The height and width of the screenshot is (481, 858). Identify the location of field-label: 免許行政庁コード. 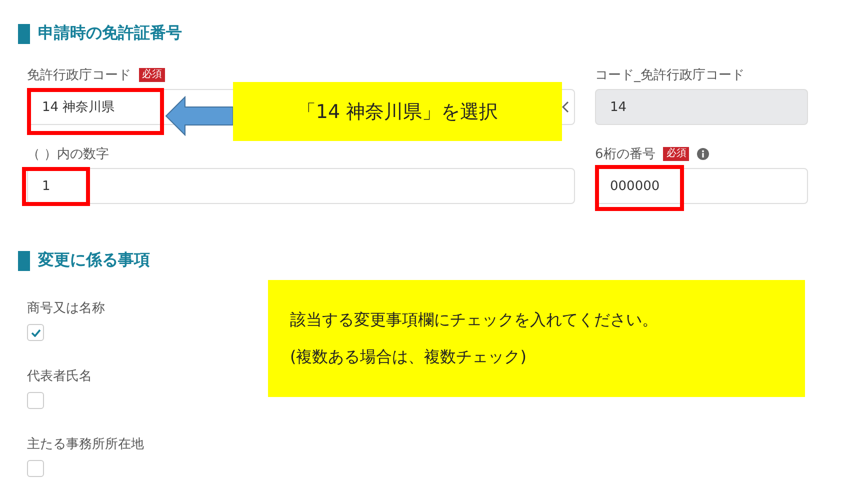
(79, 75).